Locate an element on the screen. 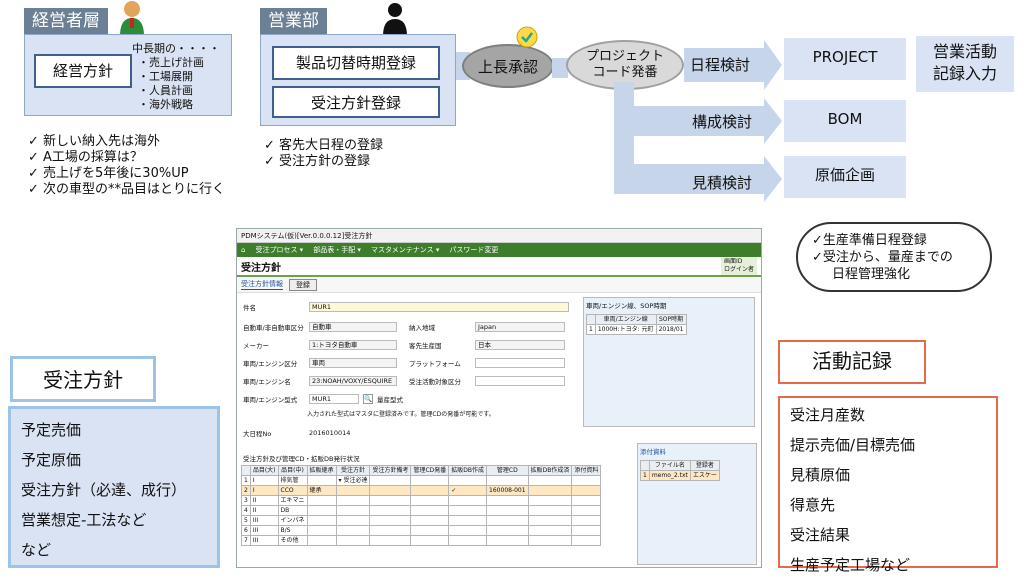 Image resolution: width=1024 pixels, height=580 pixels. car-select: 車両 is located at coordinates (353, 363).